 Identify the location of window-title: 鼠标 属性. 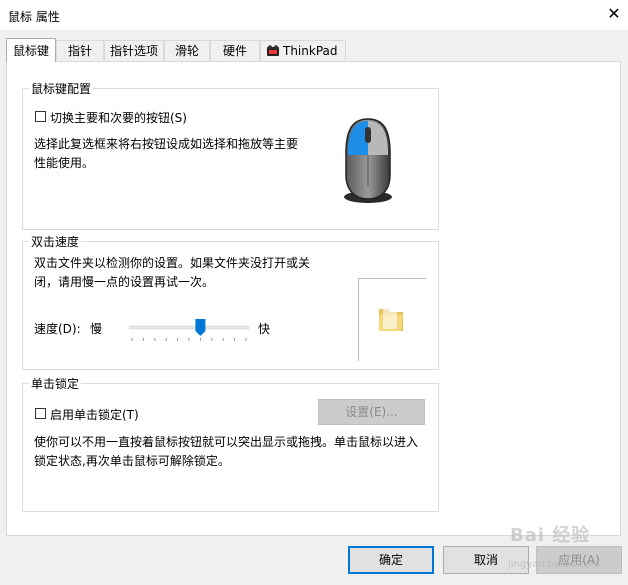
(34, 17).